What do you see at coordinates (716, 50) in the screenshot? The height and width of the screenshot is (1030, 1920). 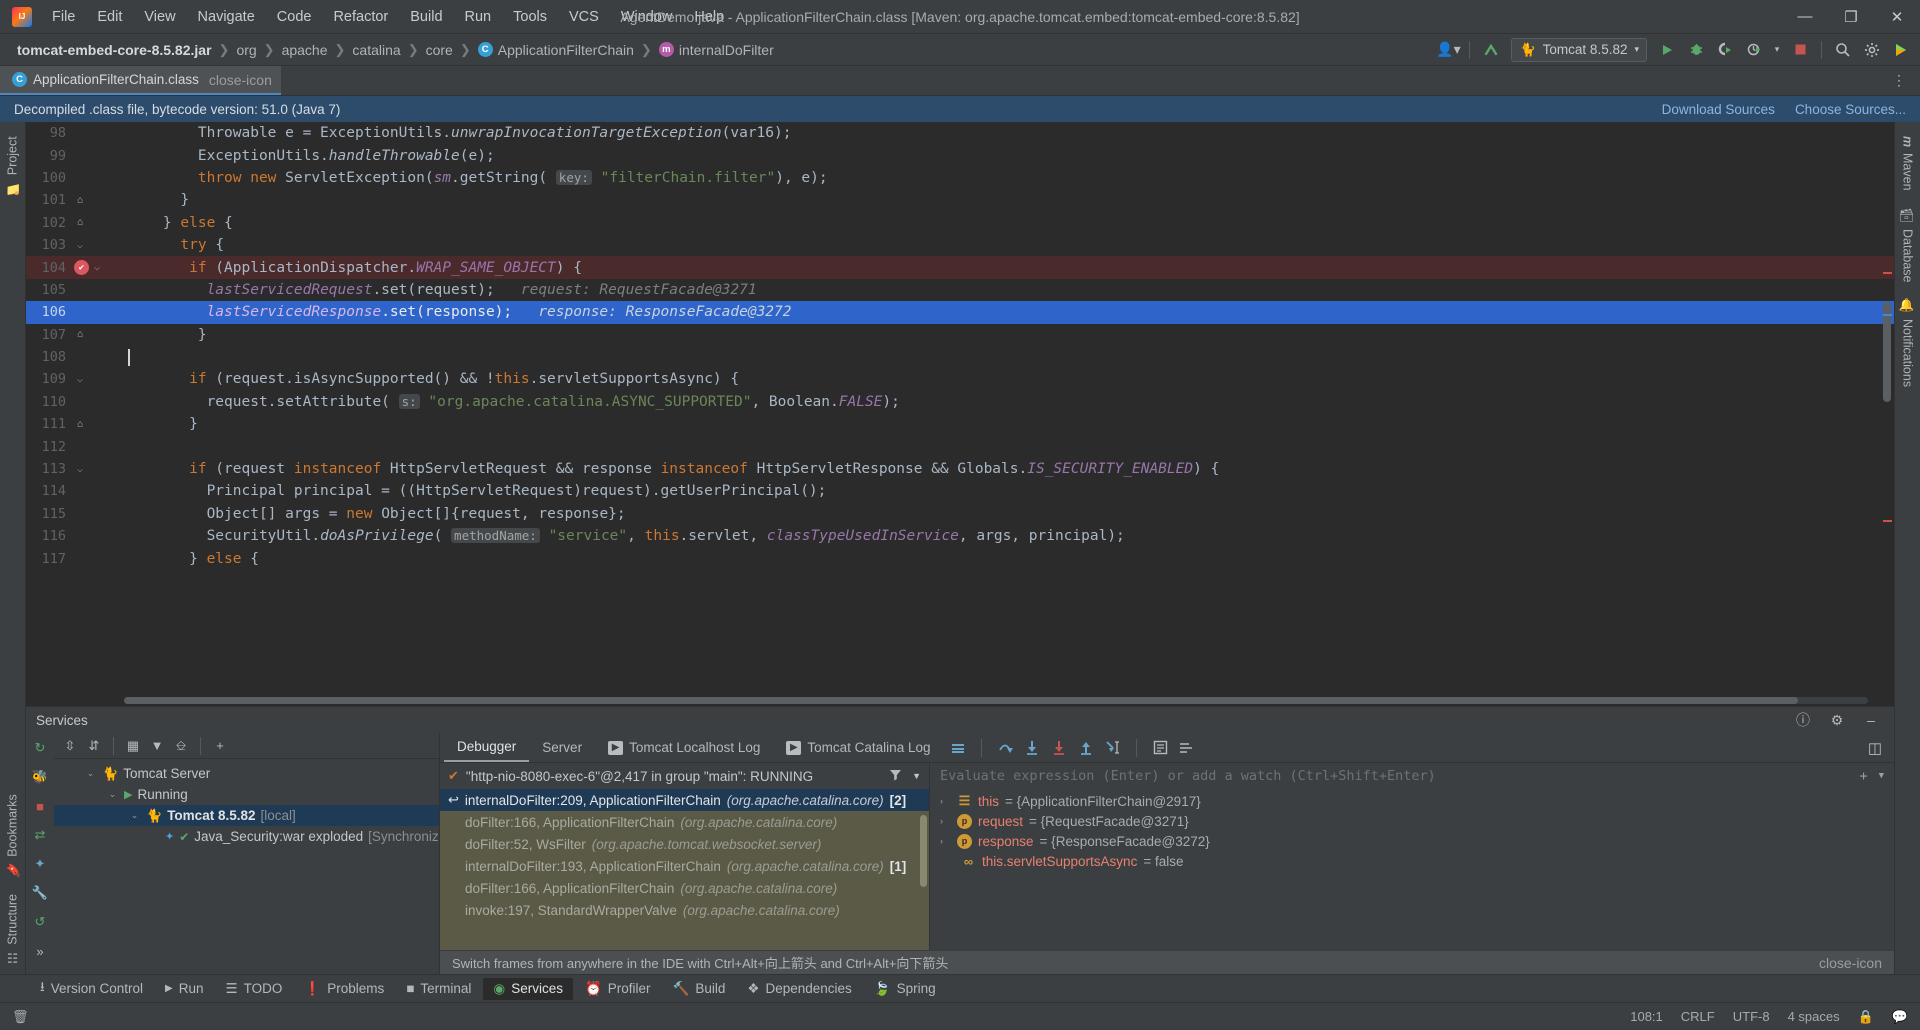 I see `breadcrumb-item-method: m internalDoFilter` at bounding box center [716, 50].